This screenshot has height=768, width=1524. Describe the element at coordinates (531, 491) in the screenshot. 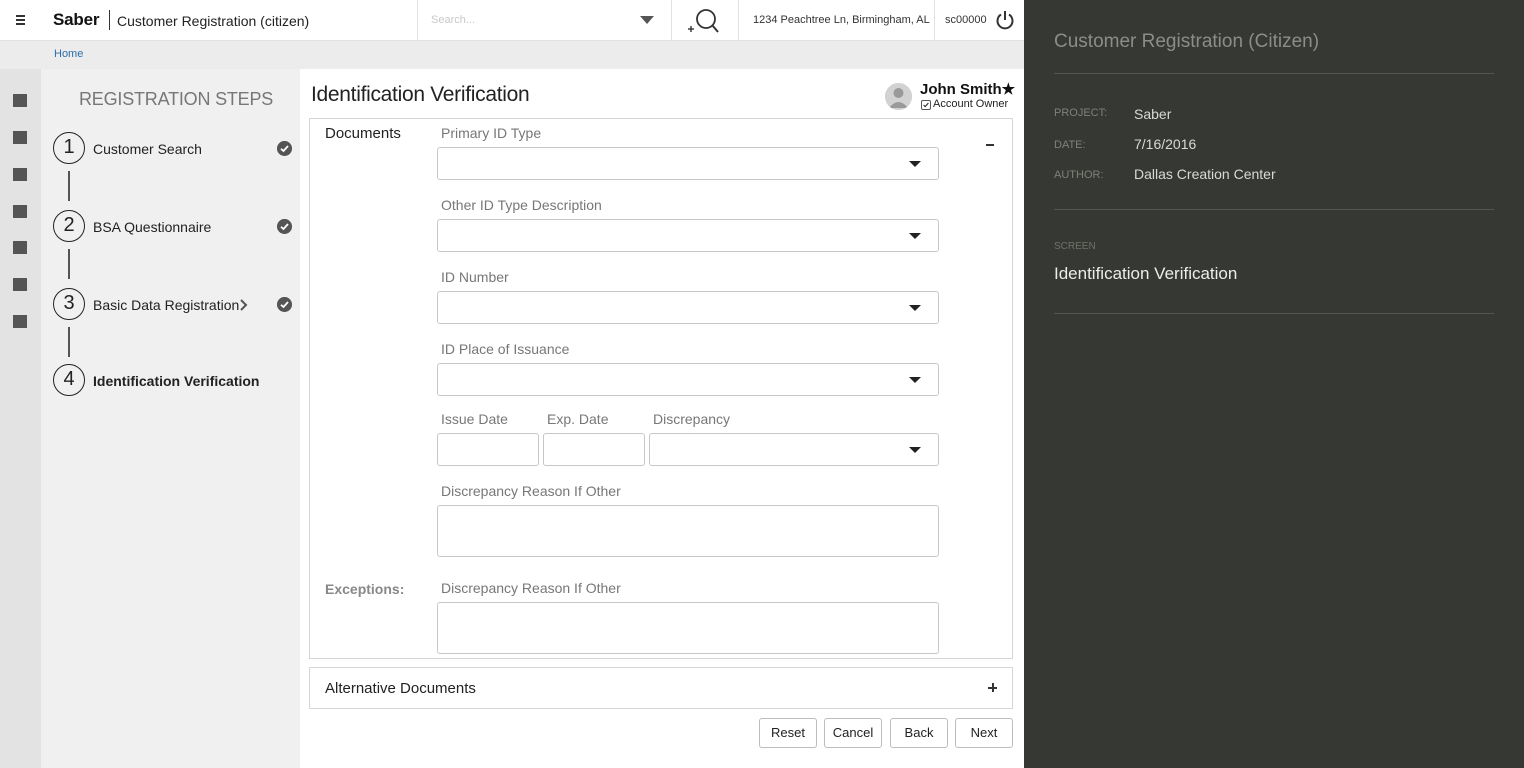

I see `discrepancy-reason-label: Discrepancy Reason If Other` at that location.